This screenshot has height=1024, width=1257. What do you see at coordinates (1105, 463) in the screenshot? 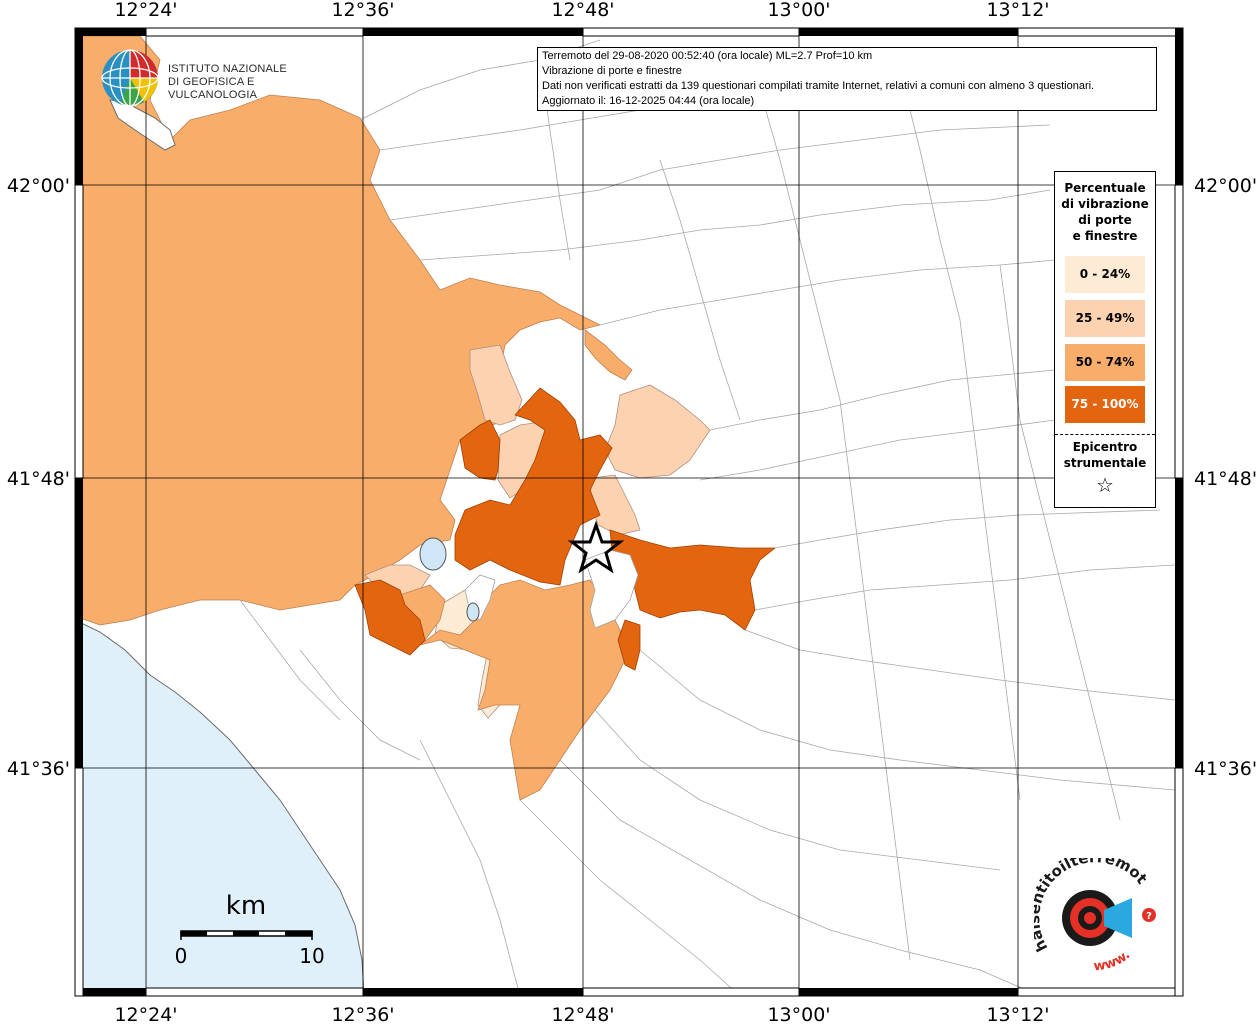
I see `legend-epicenter-line: strumentale` at bounding box center [1105, 463].